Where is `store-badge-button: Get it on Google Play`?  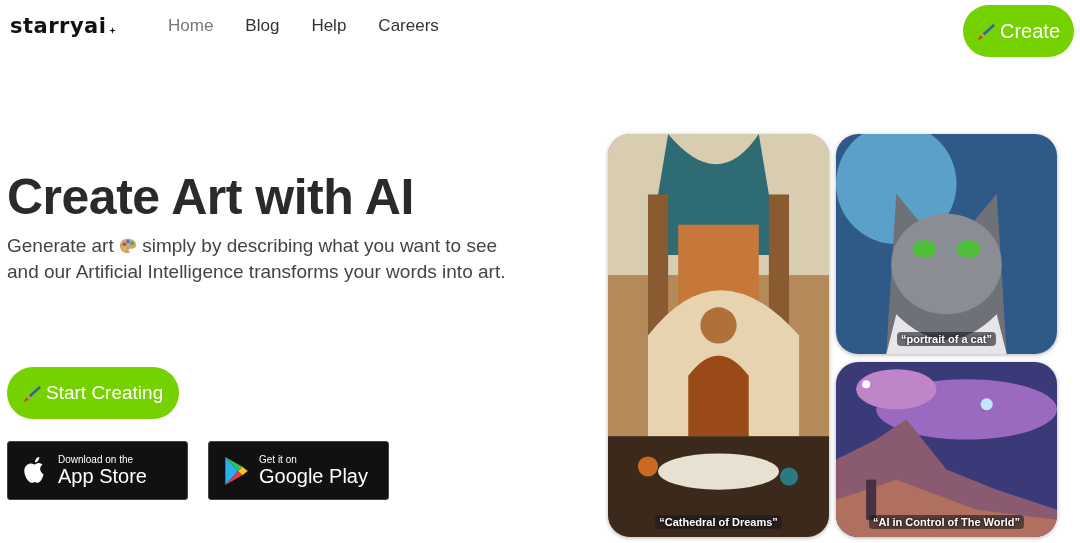 store-badge-button: Get it on Google Play is located at coordinates (298, 470).